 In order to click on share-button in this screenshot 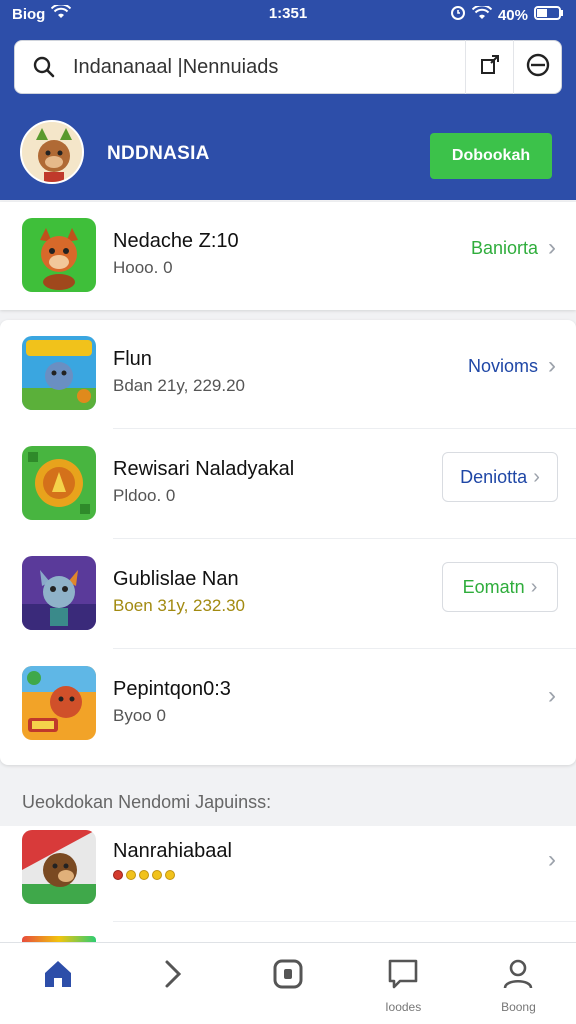, I will do `click(489, 67)`.